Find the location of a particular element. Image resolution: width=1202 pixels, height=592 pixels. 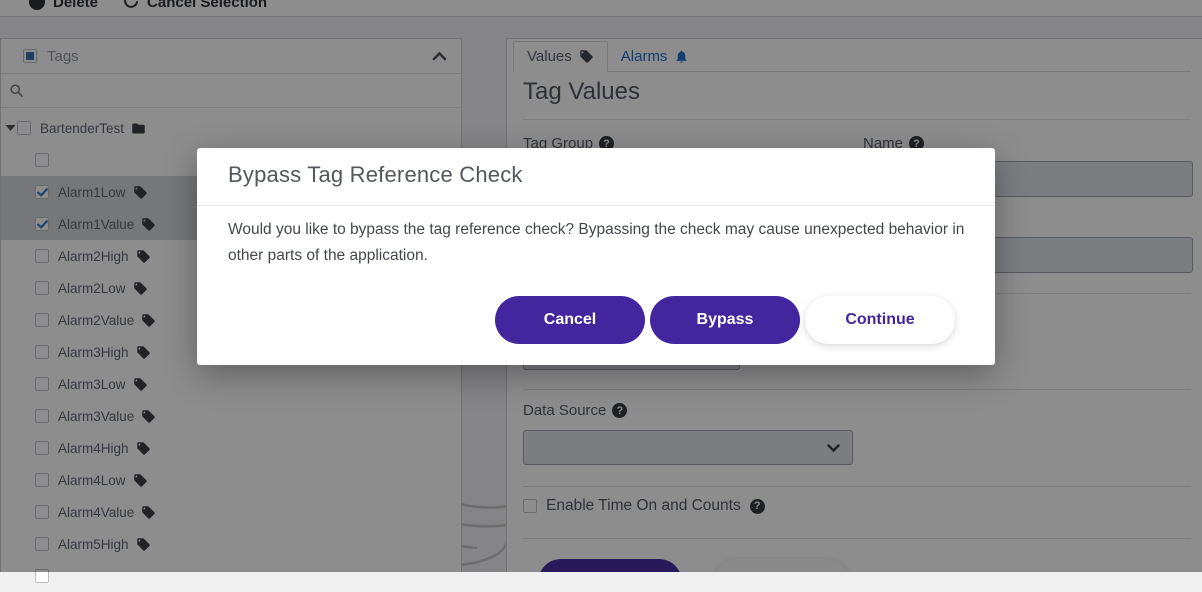

dialog-title: Bypass Tag Reference Check is located at coordinates (375, 174).